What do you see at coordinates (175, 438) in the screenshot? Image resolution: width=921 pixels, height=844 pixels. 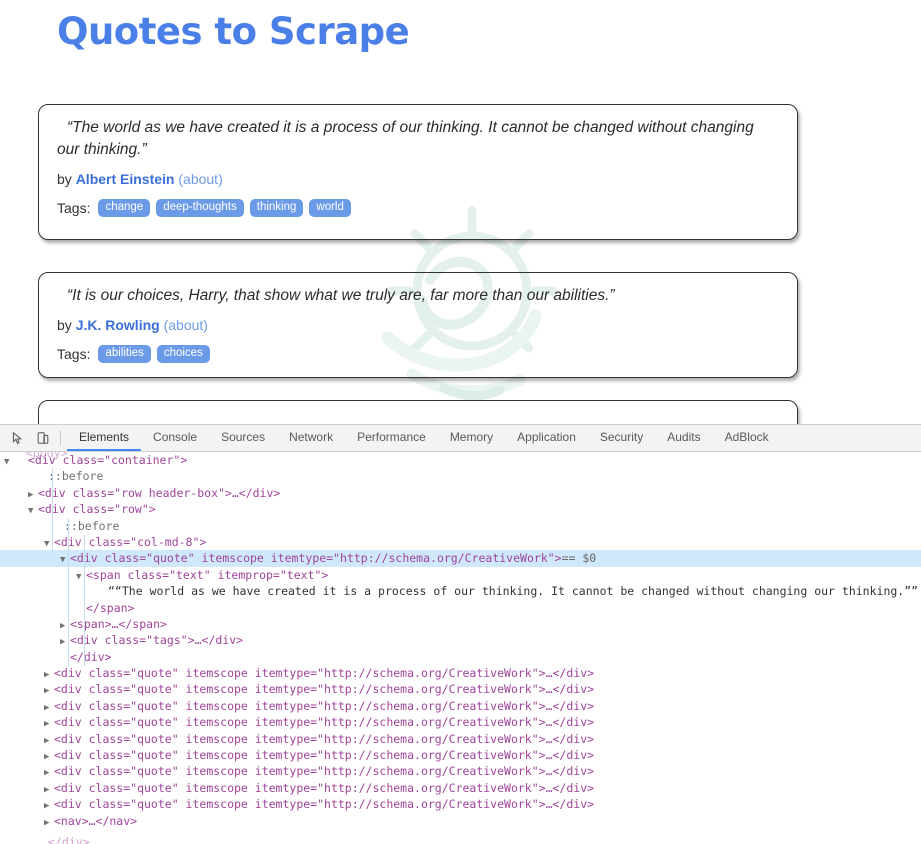 I see `tab-console: Console` at bounding box center [175, 438].